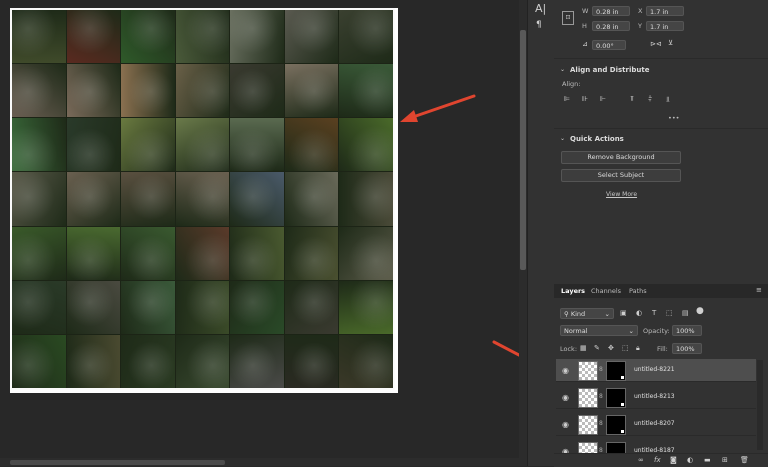 This screenshot has width=768, height=467. I want to click on annotation-arrow-canvas, so click(438, 108).